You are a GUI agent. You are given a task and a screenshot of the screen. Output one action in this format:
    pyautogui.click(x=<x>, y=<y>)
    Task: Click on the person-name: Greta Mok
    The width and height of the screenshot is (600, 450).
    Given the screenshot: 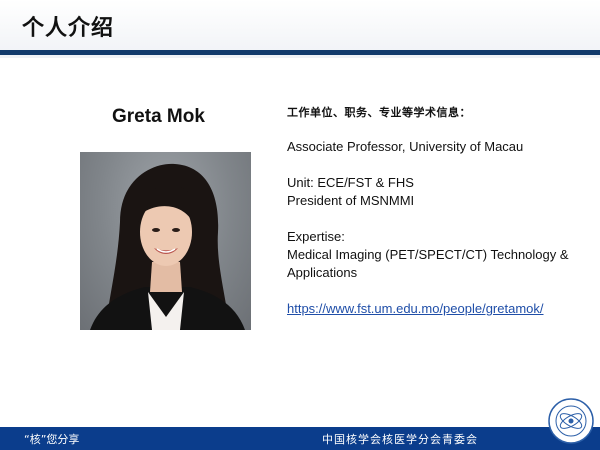 What is the action you would take?
    pyautogui.click(x=158, y=116)
    